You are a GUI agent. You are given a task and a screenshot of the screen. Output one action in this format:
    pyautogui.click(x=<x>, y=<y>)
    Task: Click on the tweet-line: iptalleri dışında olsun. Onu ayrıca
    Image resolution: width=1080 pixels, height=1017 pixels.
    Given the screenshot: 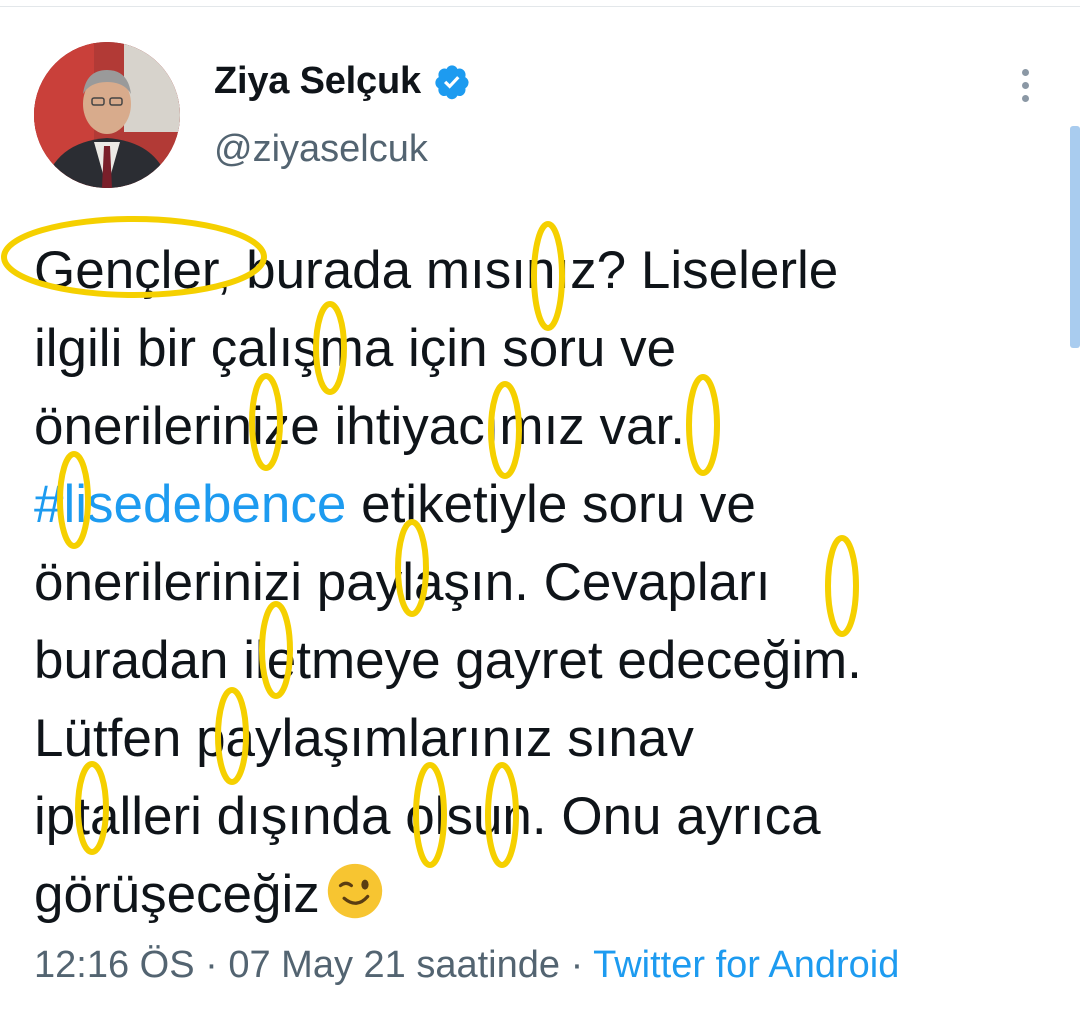 What is the action you would take?
    pyautogui.click(x=427, y=816)
    